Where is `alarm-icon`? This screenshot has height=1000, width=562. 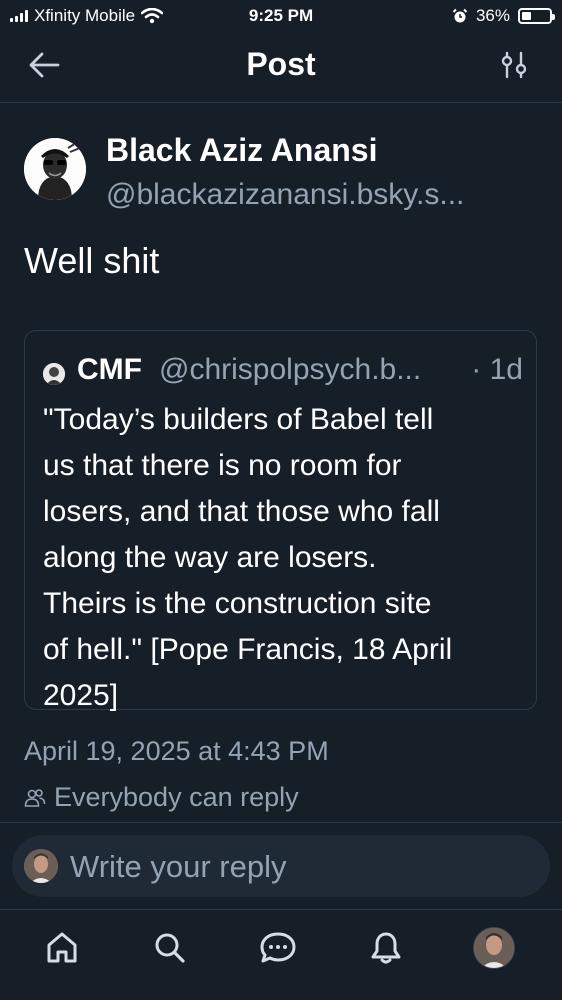 alarm-icon is located at coordinates (460, 15).